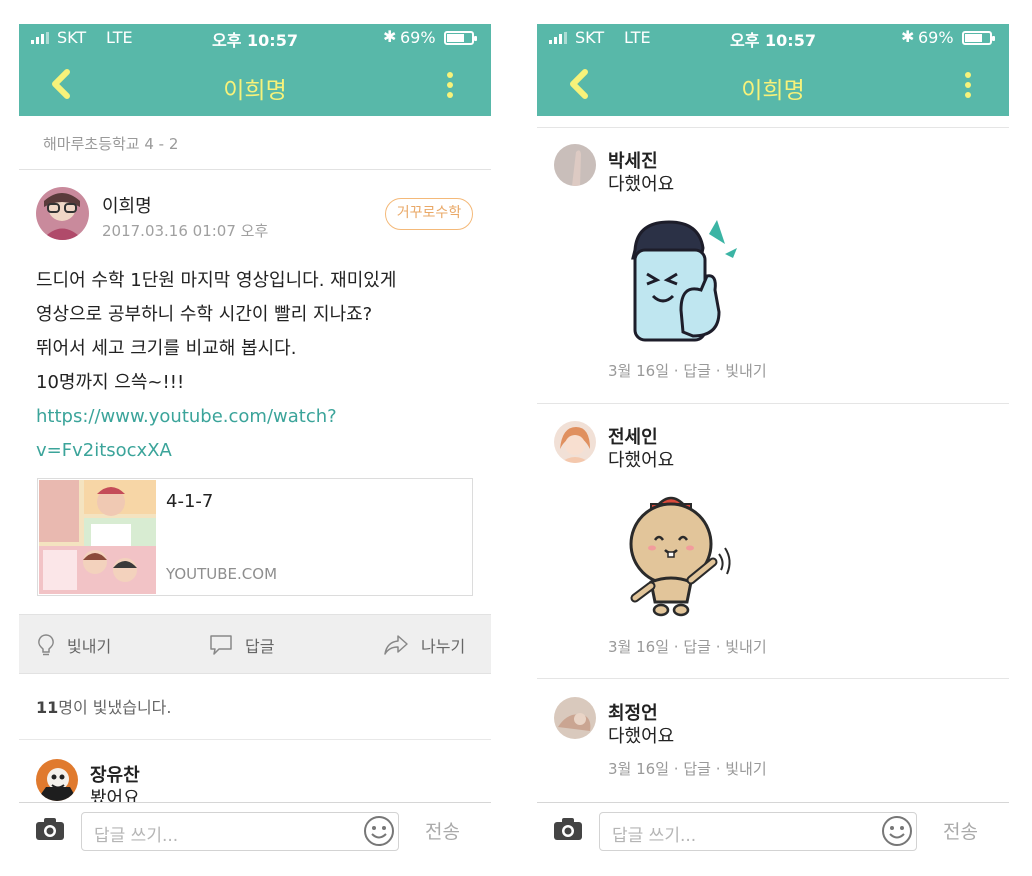 This screenshot has height=876, width=1032. Describe the element at coordinates (89, 646) in the screenshot. I see `shine-label: 빛내기` at that location.